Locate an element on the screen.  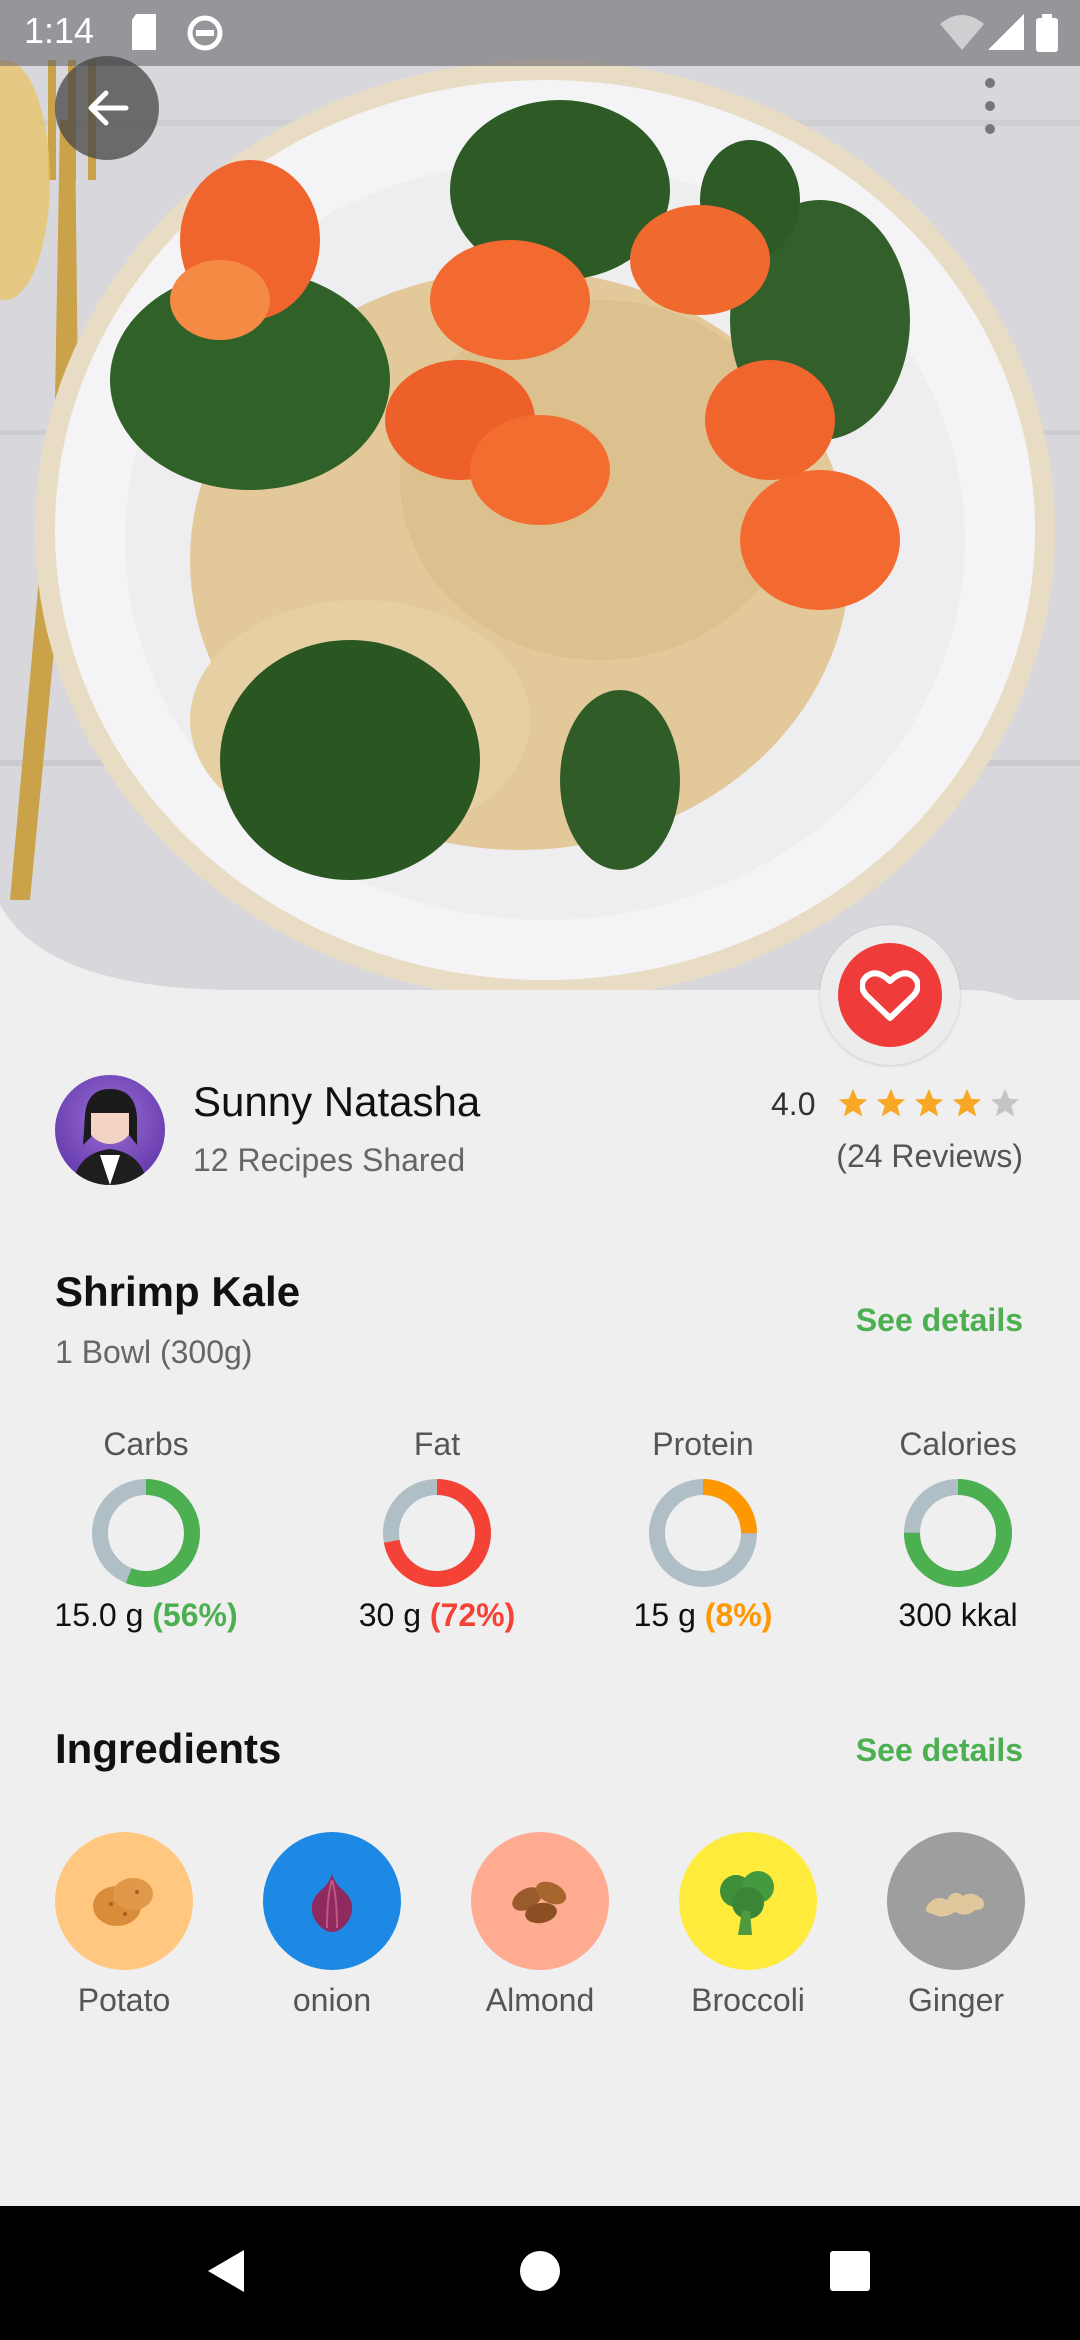
sync-icon is located at coordinates (205, 35).